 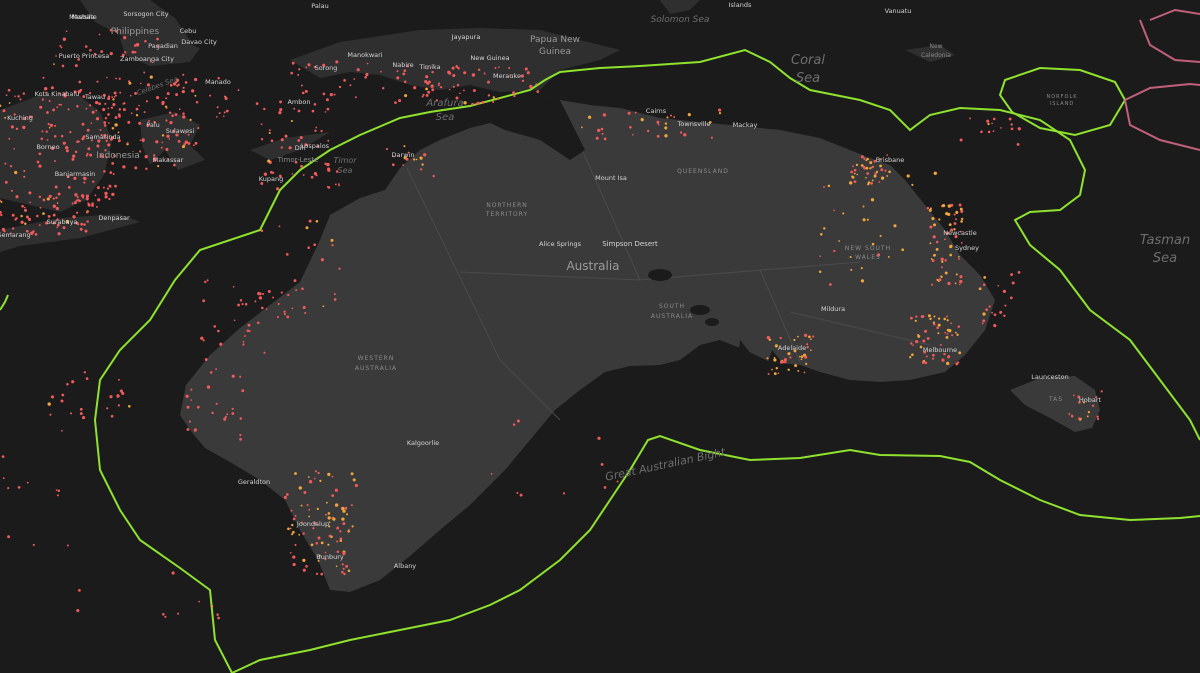 I want to click on label-png-2: Guinea, so click(x=555, y=52).